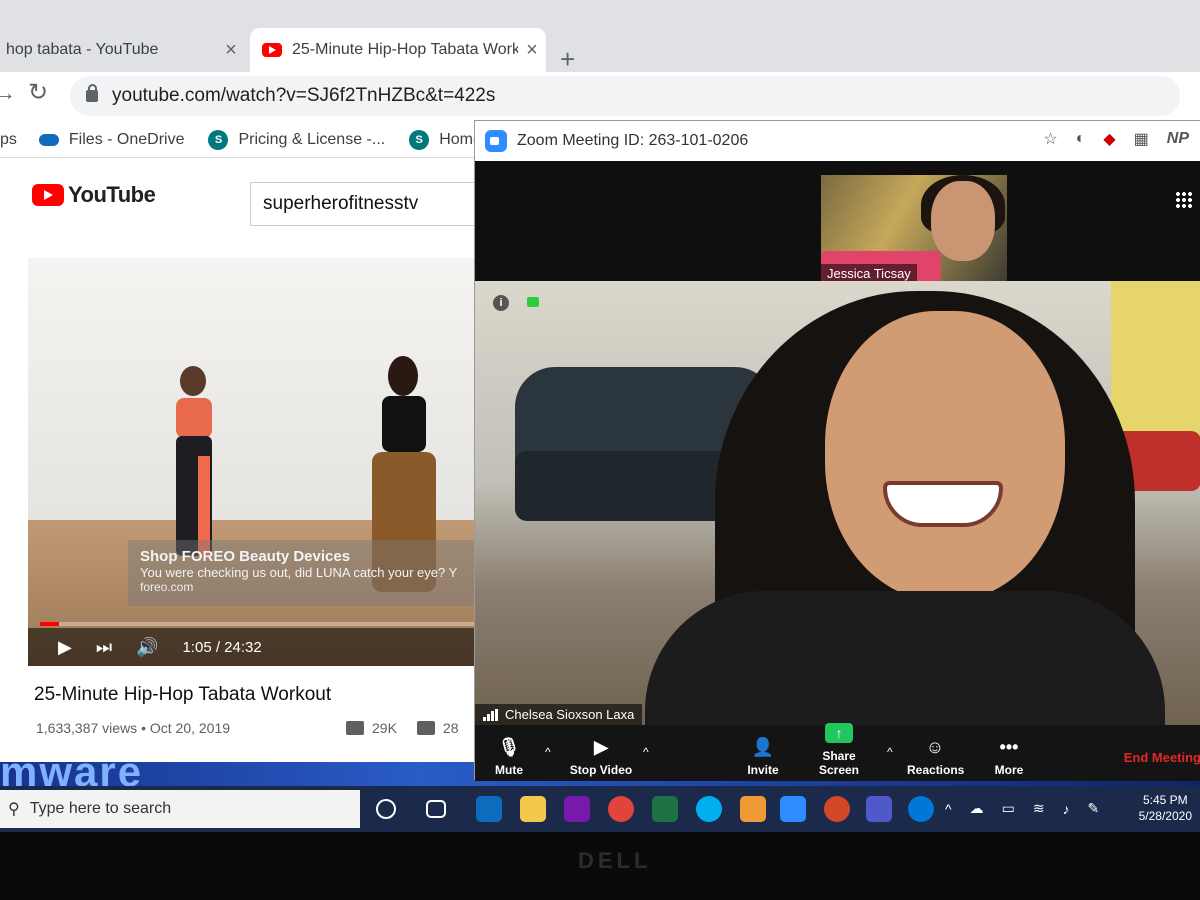 The width and height of the screenshot is (1200, 900). I want to click on tab-video: 25-Minute Hip-Hop Tabata Work ×, so click(398, 50).